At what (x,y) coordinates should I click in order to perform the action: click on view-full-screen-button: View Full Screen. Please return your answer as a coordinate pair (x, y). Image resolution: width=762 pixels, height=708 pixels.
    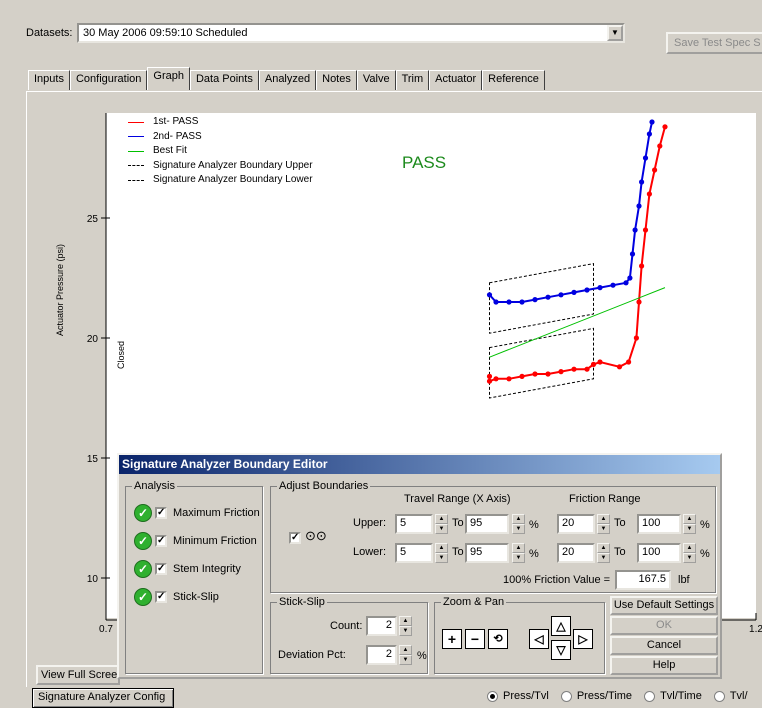
    Looking at the image, I should click on (78, 675).